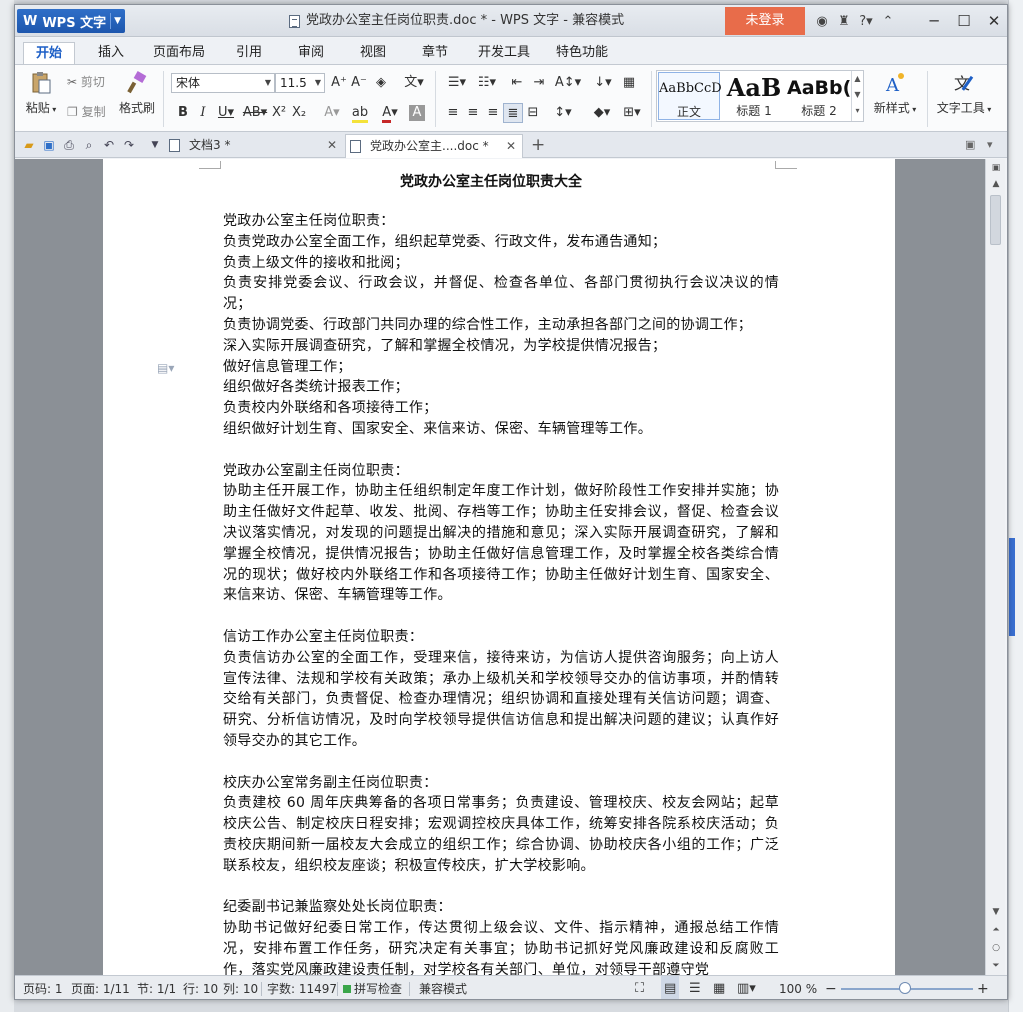 This screenshot has width=1023, height=1012. I want to click on format-painter-button: 格式刷, so click(137, 93).